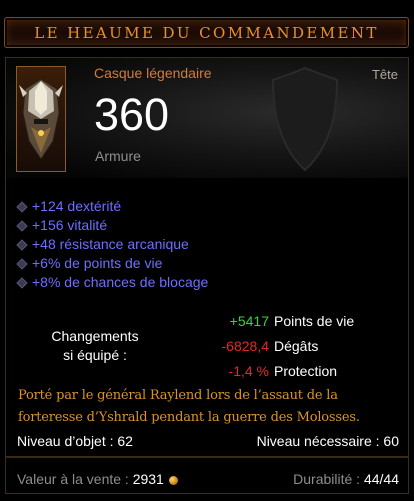  I want to click on gold-coin-icon, so click(173, 480).